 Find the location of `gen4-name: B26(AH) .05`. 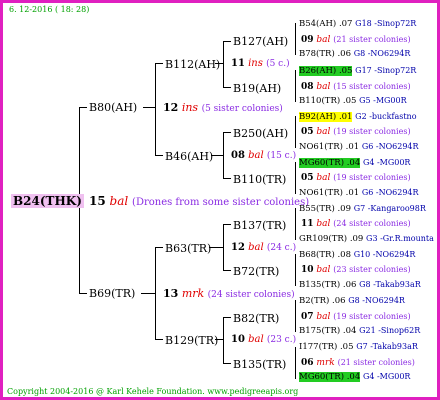

gen4-name: B26(AH) .05 is located at coordinates (326, 71).